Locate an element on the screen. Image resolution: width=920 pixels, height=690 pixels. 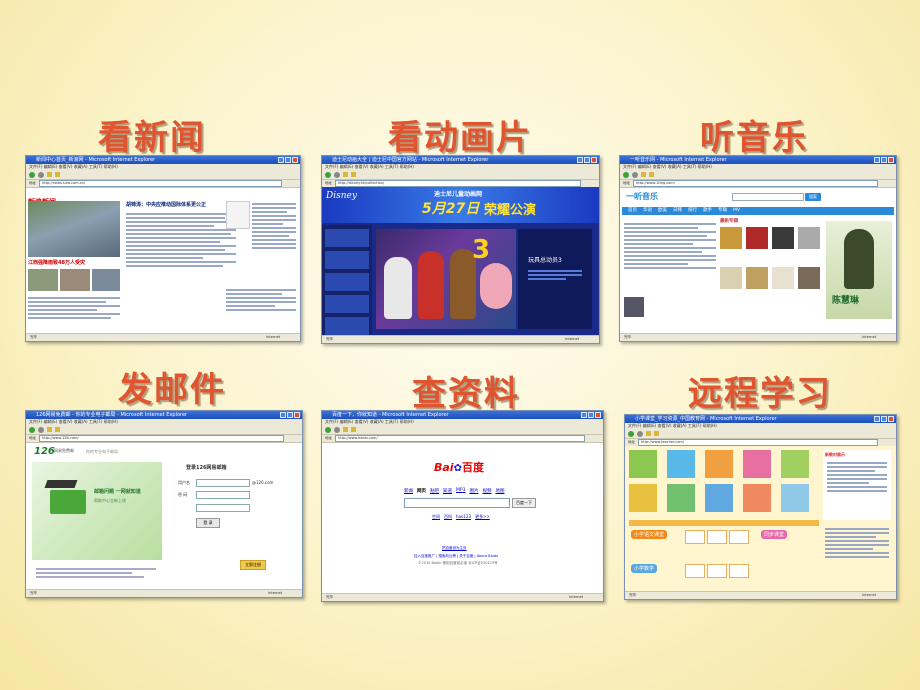
nav-item: 专辑 is located at coordinates (722, 211).